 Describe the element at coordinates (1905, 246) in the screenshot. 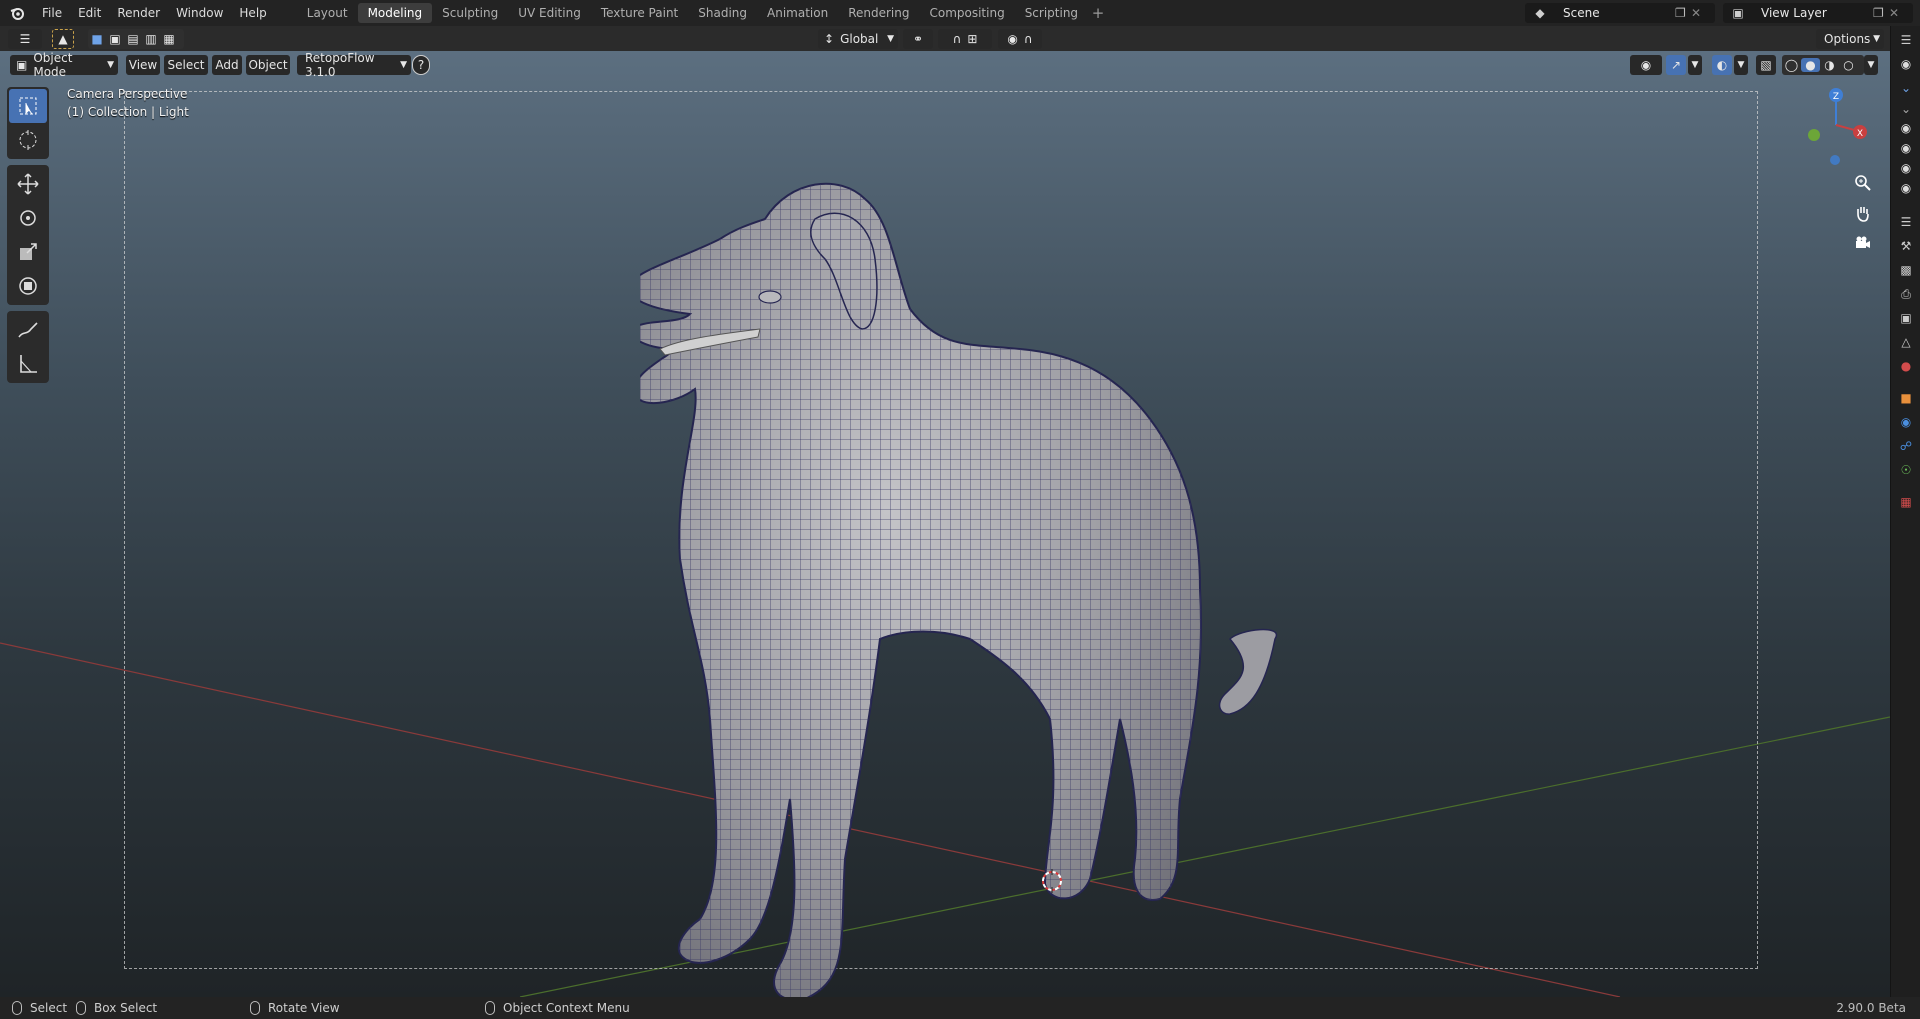

I see `tool-properties-icon: ⚒` at that location.